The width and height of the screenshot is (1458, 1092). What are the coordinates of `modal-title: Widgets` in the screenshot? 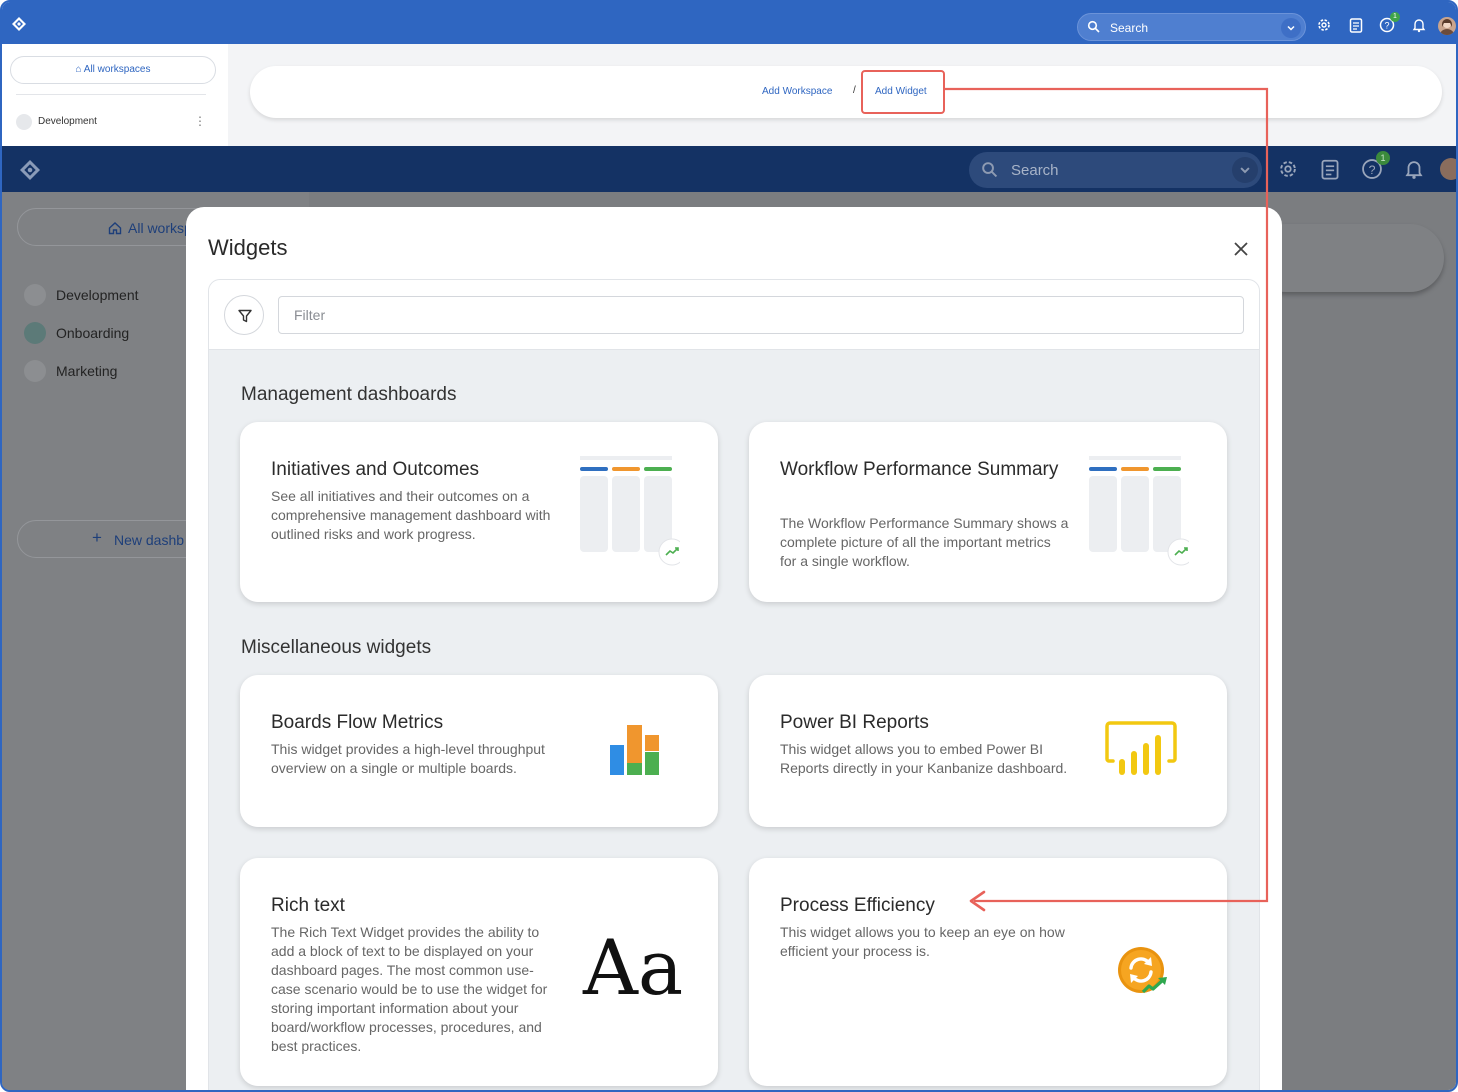 It's located at (248, 247).